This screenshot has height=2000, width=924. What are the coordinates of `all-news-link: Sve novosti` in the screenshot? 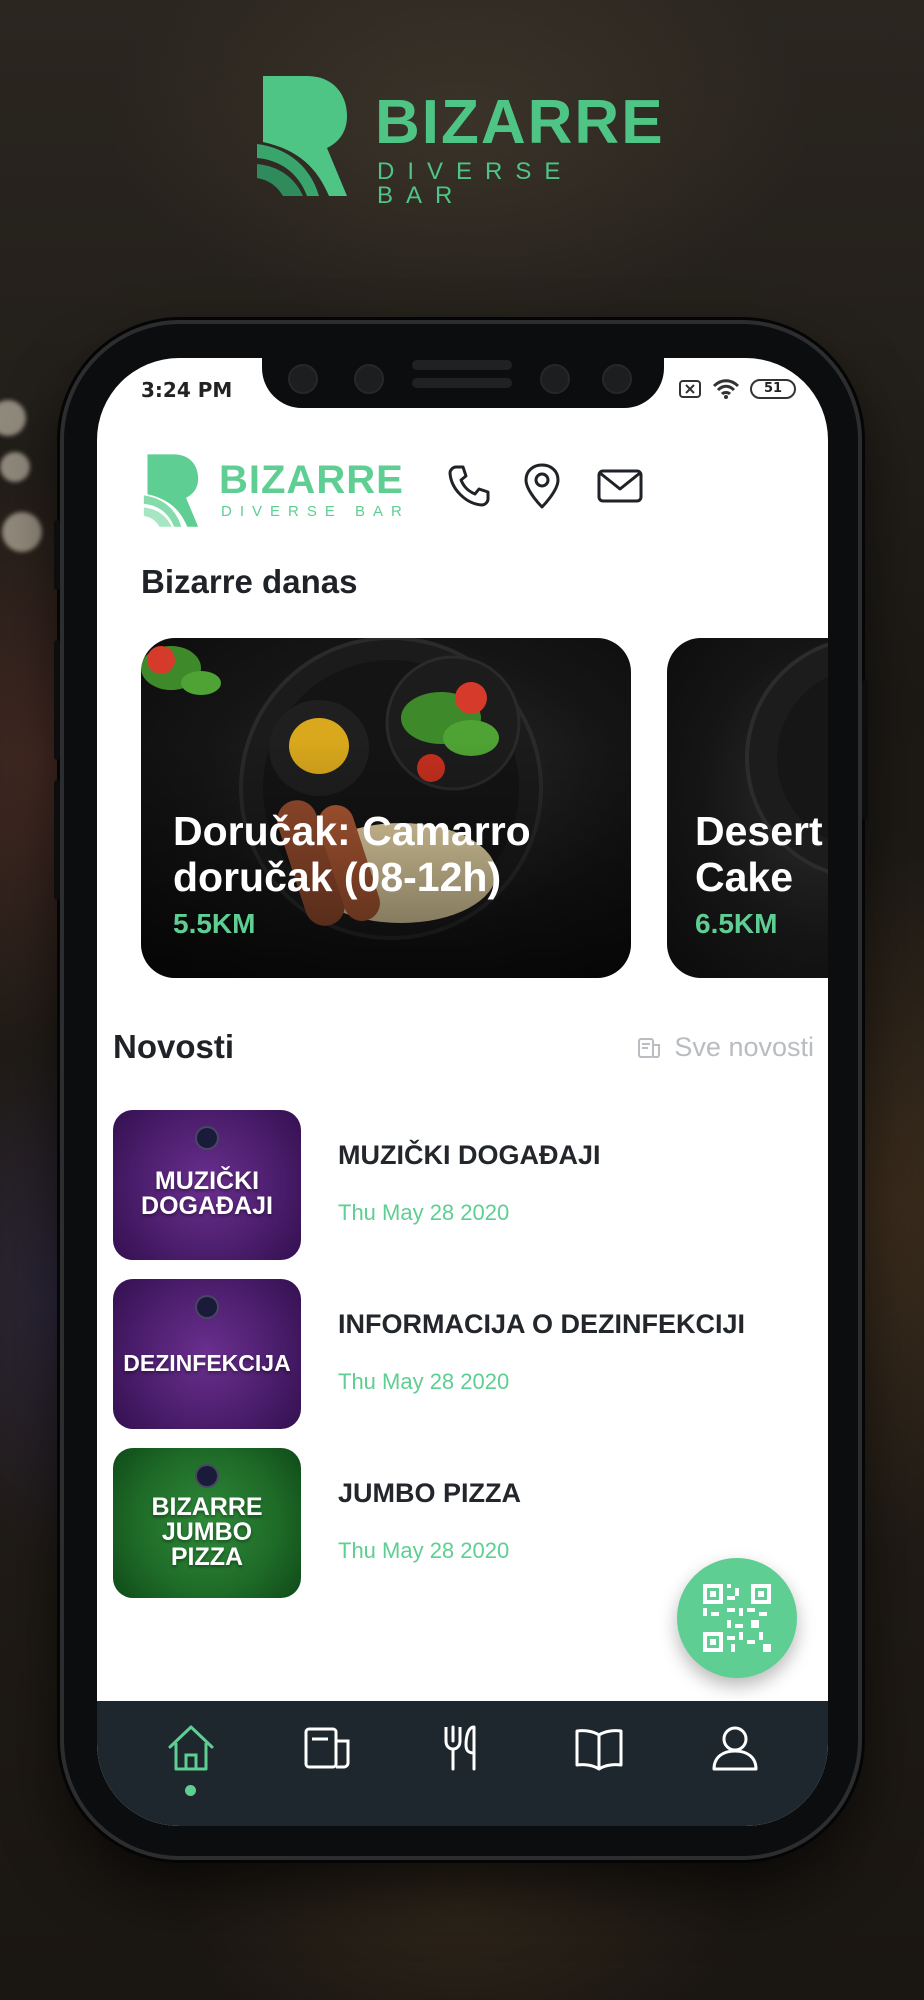 It's located at (725, 1047).